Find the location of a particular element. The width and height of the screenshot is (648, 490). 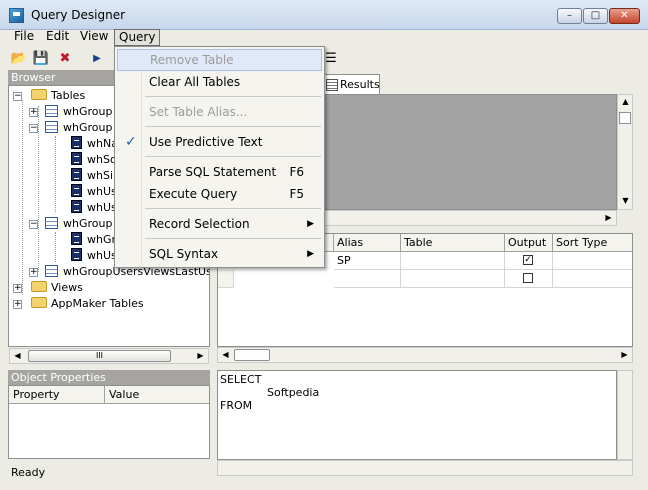

menu-file: File is located at coordinates (24, 37).